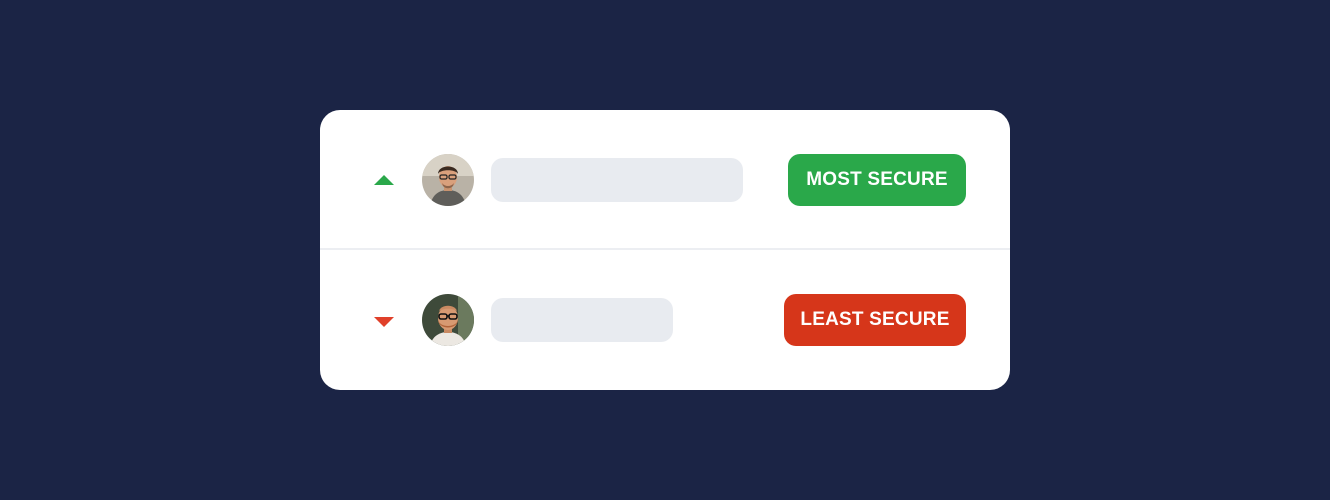 The width and height of the screenshot is (1330, 500). I want to click on most-secure-badge: MOST SECURE, so click(877, 180).